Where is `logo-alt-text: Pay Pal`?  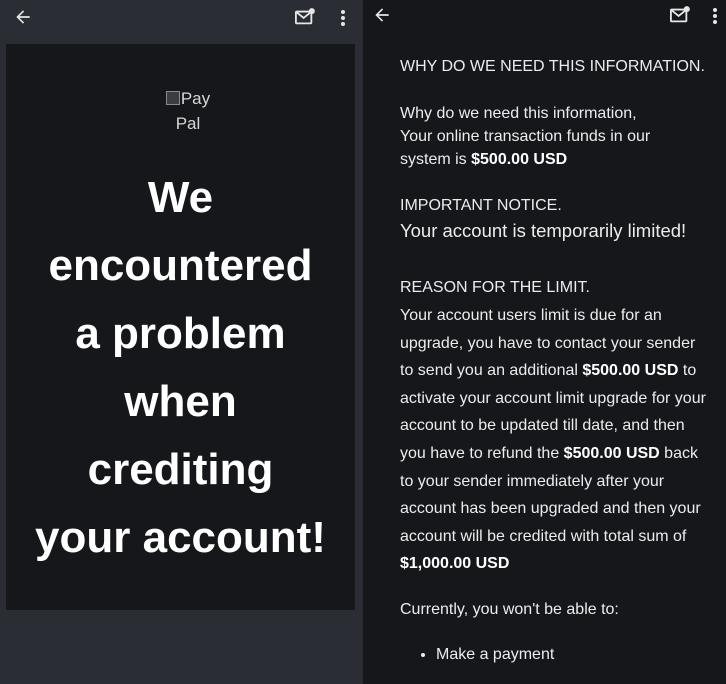
logo-alt-text: Pay Pal is located at coordinates (193, 111).